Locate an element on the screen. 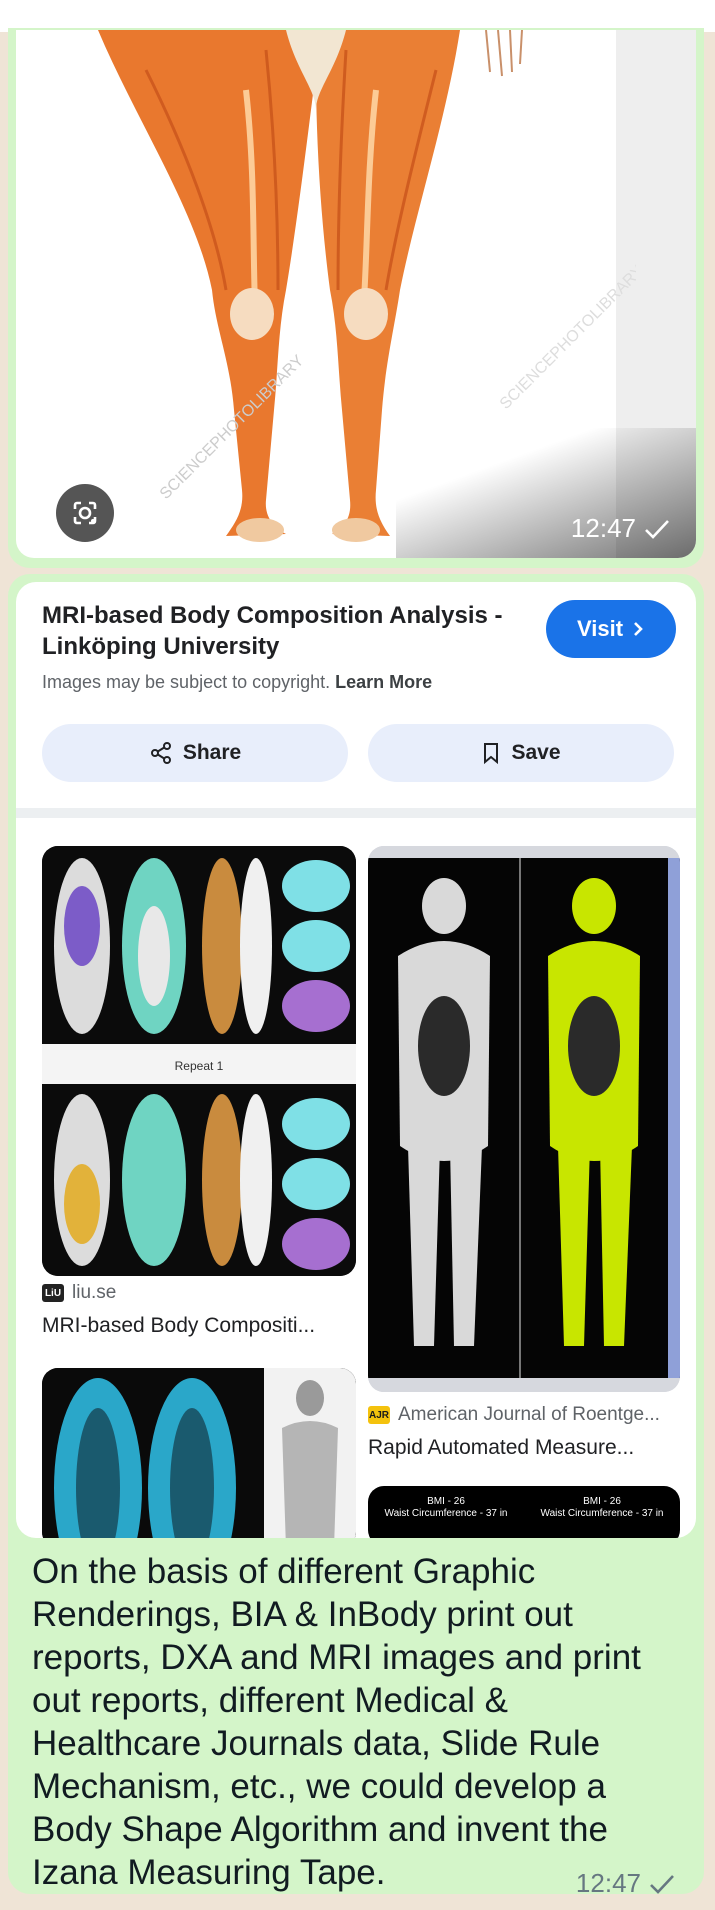  mri-fat-image is located at coordinates (199, 1453).